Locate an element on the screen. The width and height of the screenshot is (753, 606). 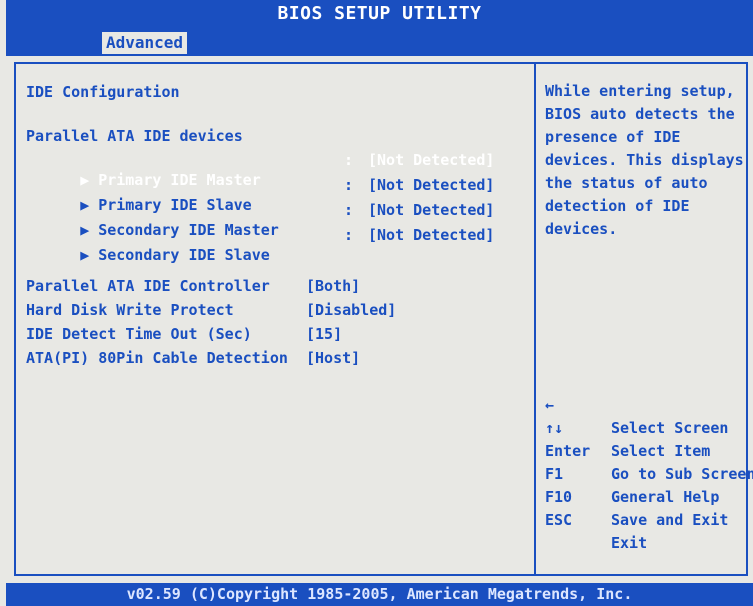
panel-divider is located at coordinates (535, 319).